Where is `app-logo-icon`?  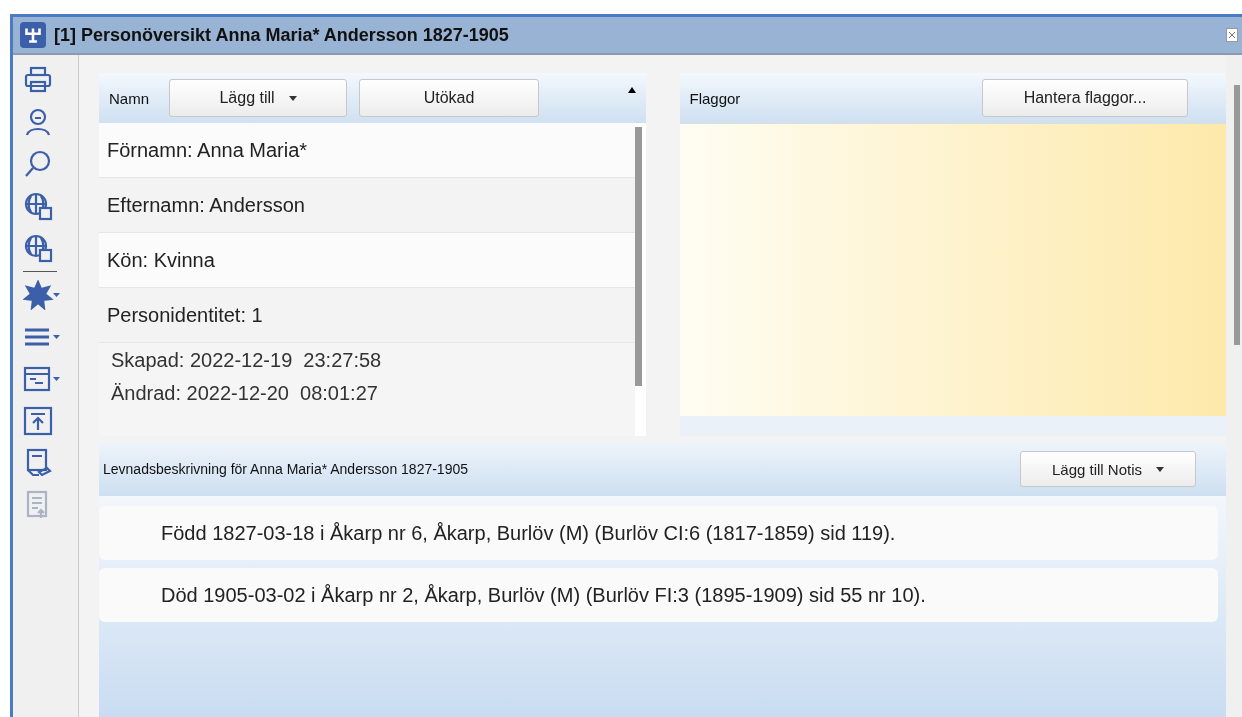
app-logo-icon is located at coordinates (33, 35).